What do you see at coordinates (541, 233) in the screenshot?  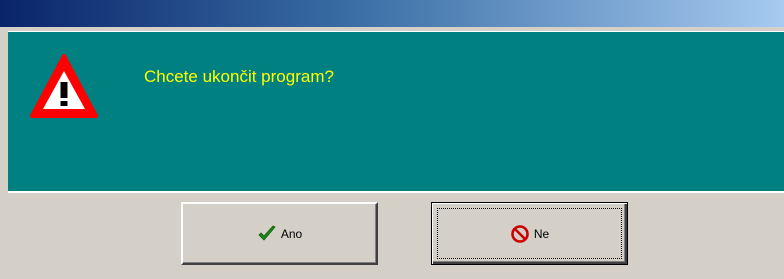 I see `no-button-label: Ne` at bounding box center [541, 233].